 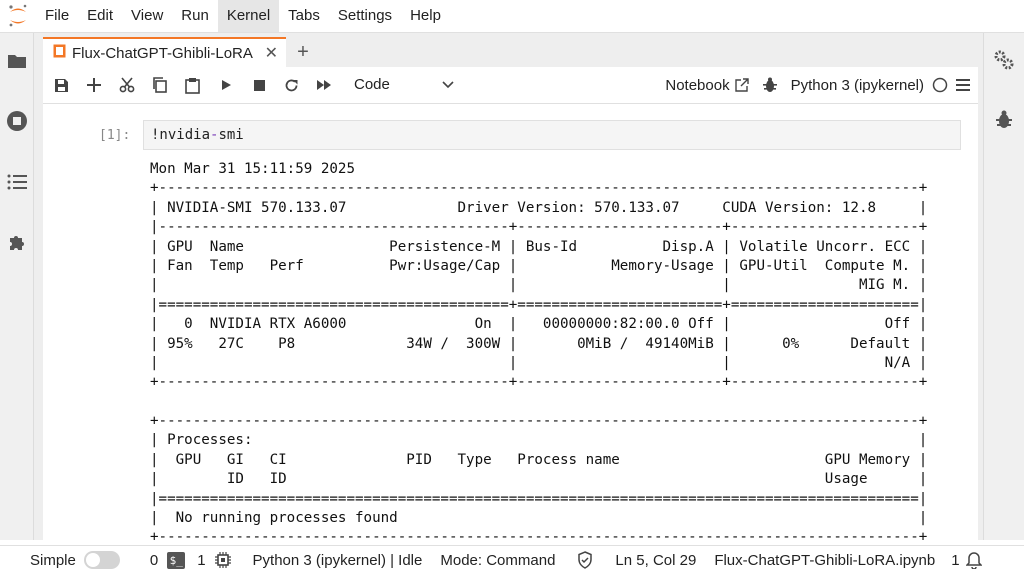 I want to click on terminals-count: 0, so click(x=154, y=560).